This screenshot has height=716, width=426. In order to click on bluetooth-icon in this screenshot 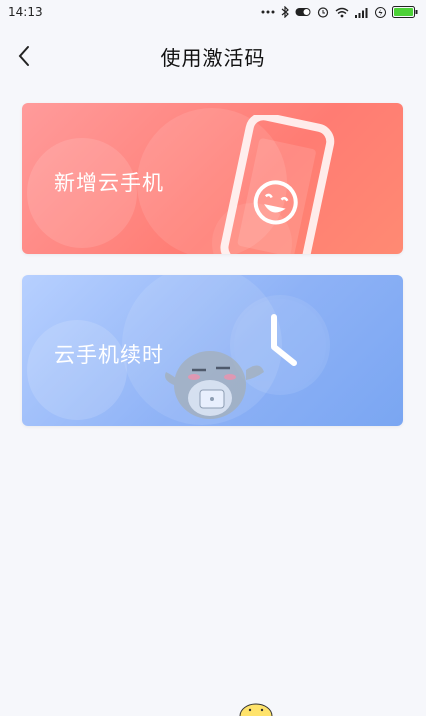, I will do `click(285, 12)`.